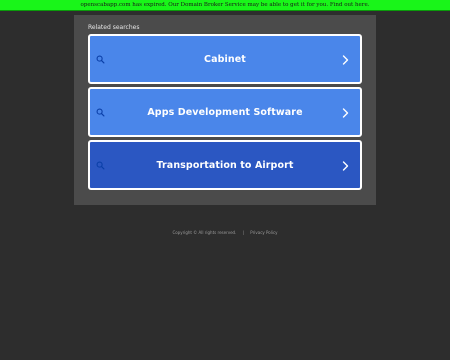  Describe the element at coordinates (114, 27) in the screenshot. I see `panel-title: Related searches` at that location.